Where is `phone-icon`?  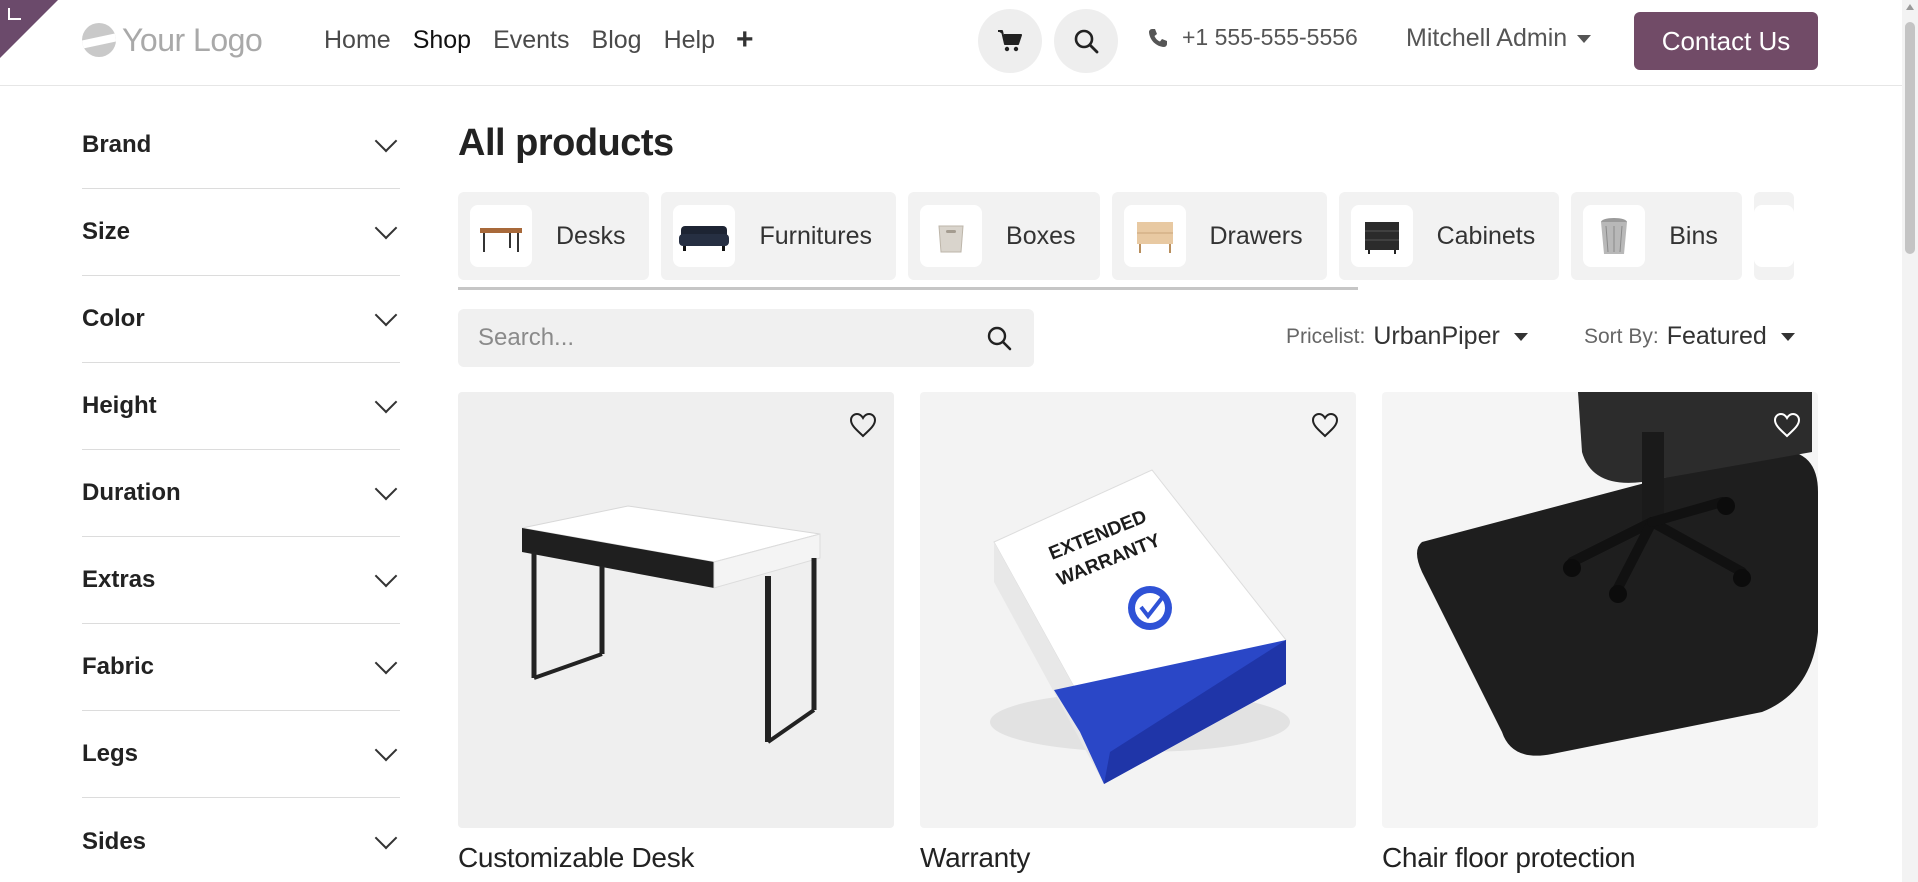 phone-icon is located at coordinates (1158, 37).